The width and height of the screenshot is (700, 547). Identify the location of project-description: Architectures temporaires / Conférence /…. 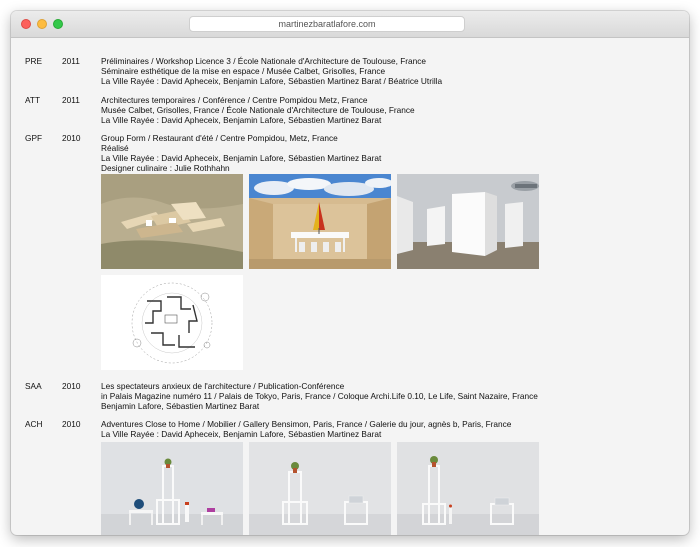
(381, 110).